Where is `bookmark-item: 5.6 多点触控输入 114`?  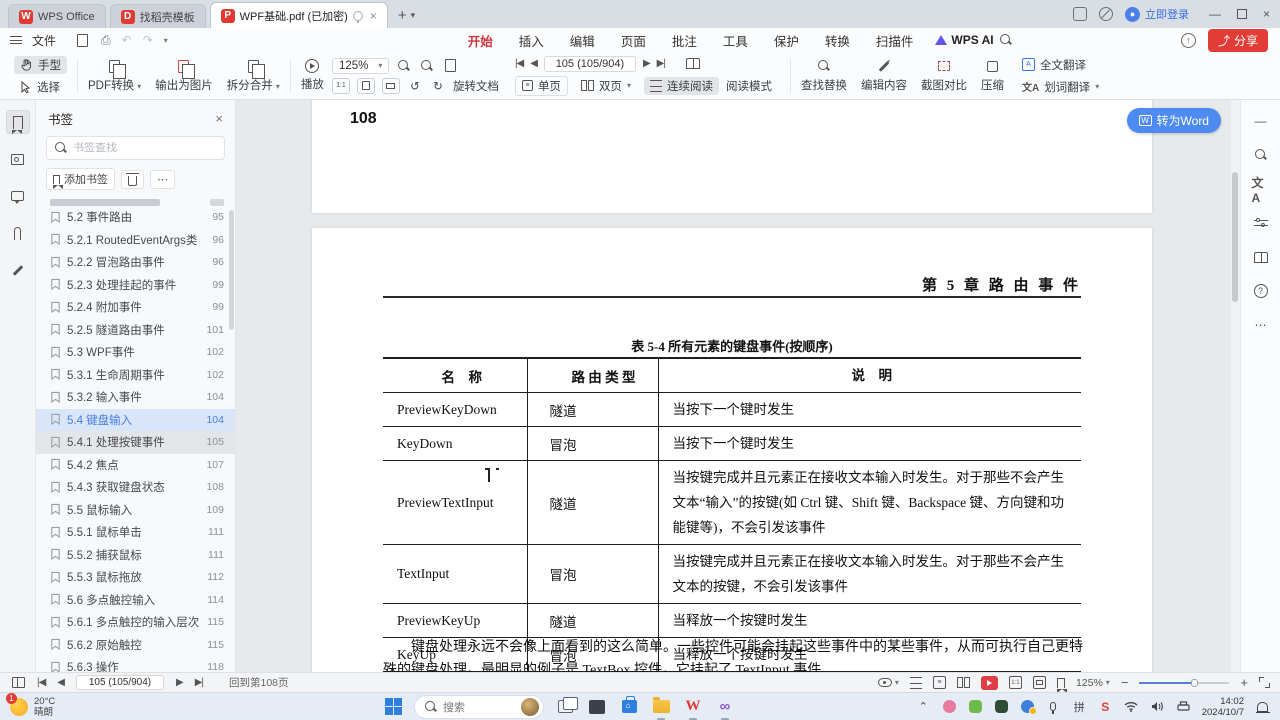 bookmark-item: 5.6 多点触控输入 114 is located at coordinates (136, 600).